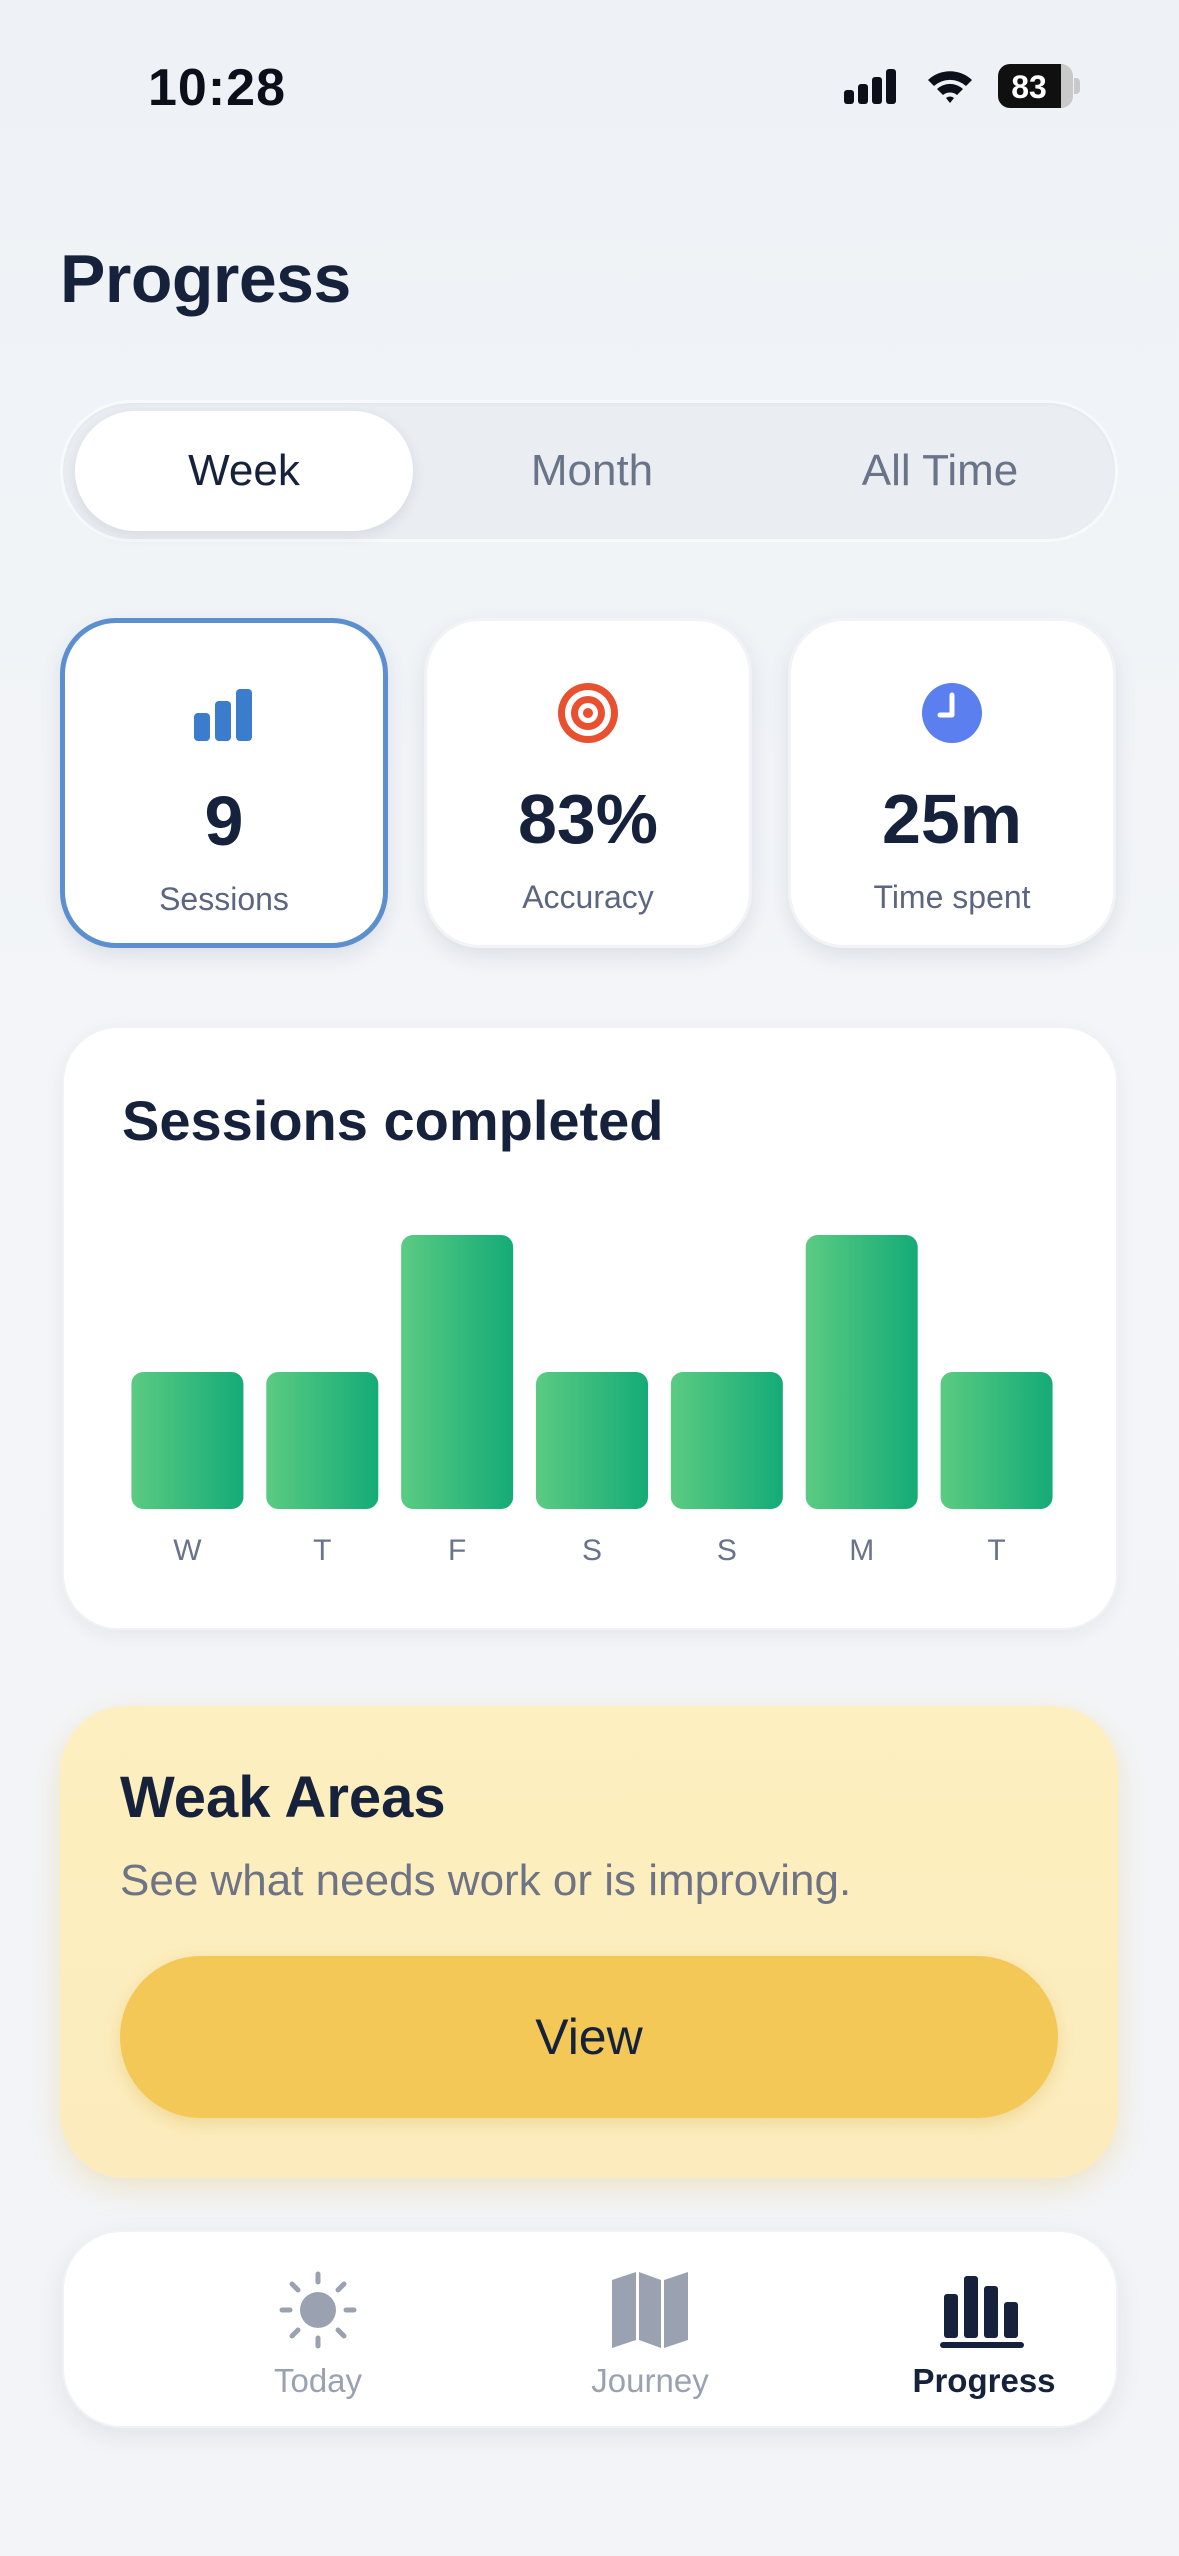  I want to click on tab-month: Month, so click(592, 471).